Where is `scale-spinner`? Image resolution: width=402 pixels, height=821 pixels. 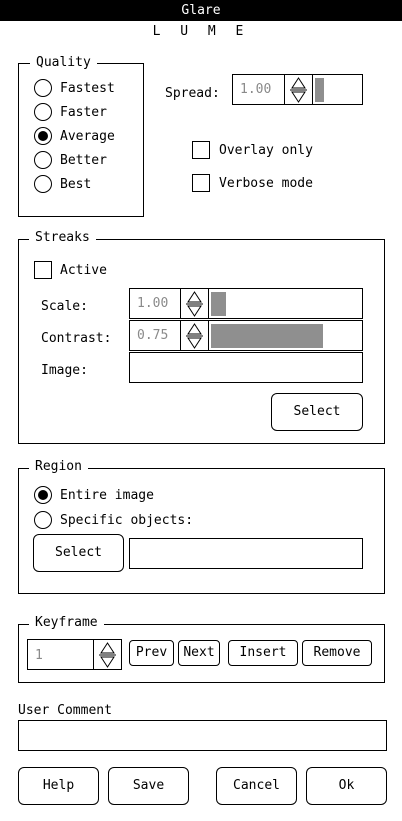
scale-spinner is located at coordinates (194, 303).